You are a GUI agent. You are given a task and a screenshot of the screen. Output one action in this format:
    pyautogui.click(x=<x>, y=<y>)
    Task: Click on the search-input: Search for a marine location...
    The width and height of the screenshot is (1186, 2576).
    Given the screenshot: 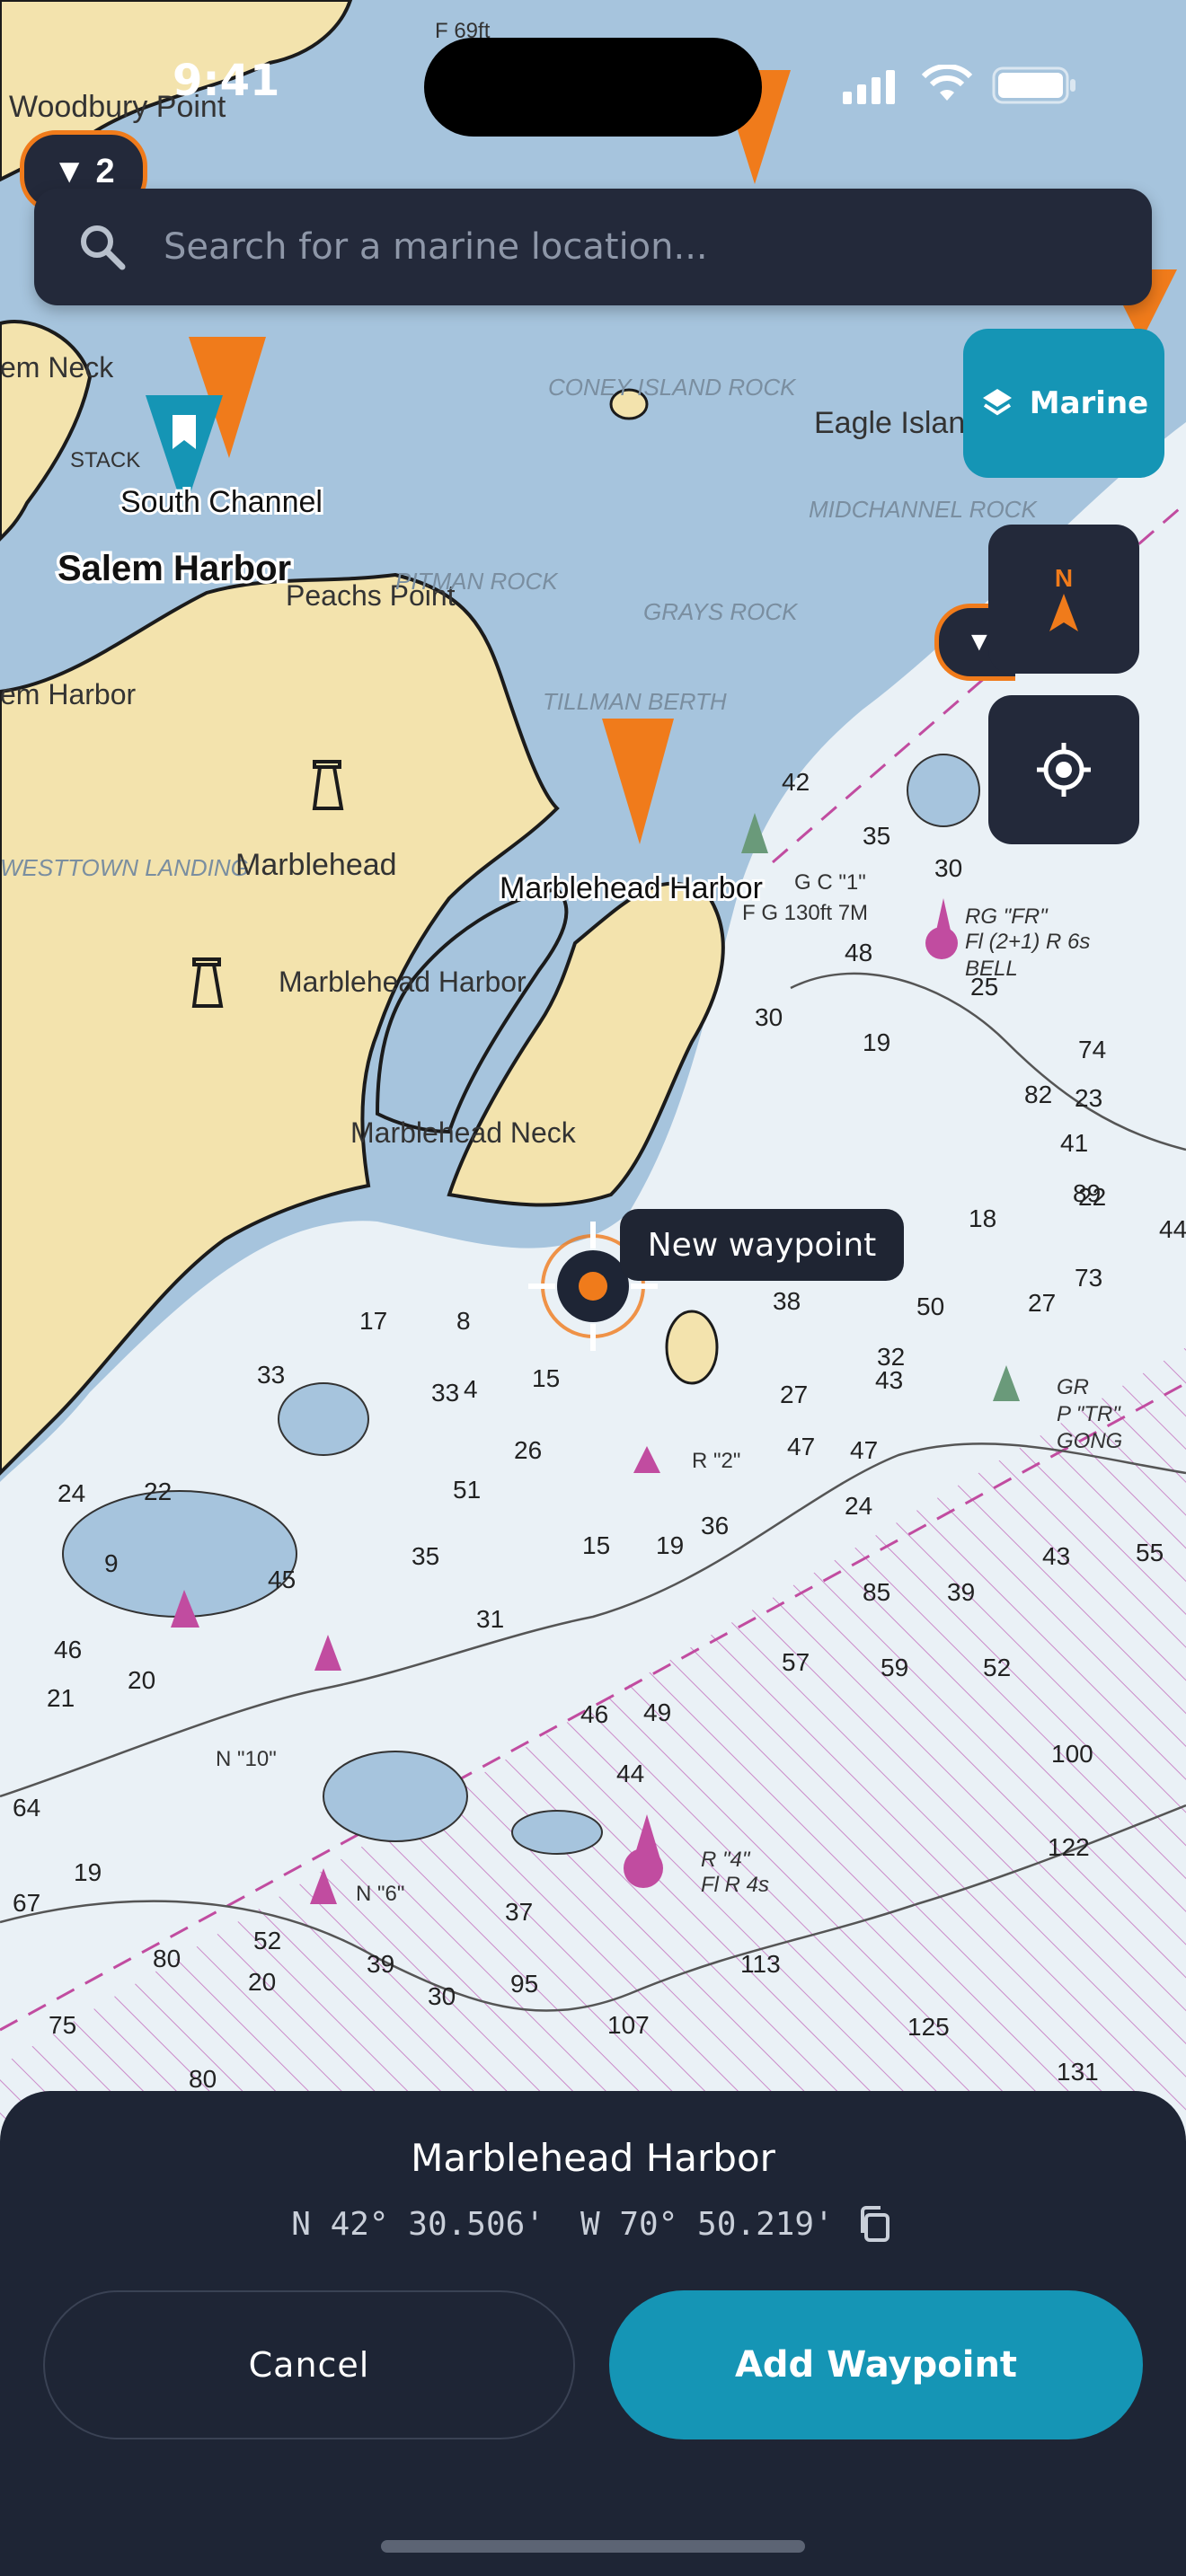 What is the action you would take?
    pyautogui.click(x=436, y=247)
    